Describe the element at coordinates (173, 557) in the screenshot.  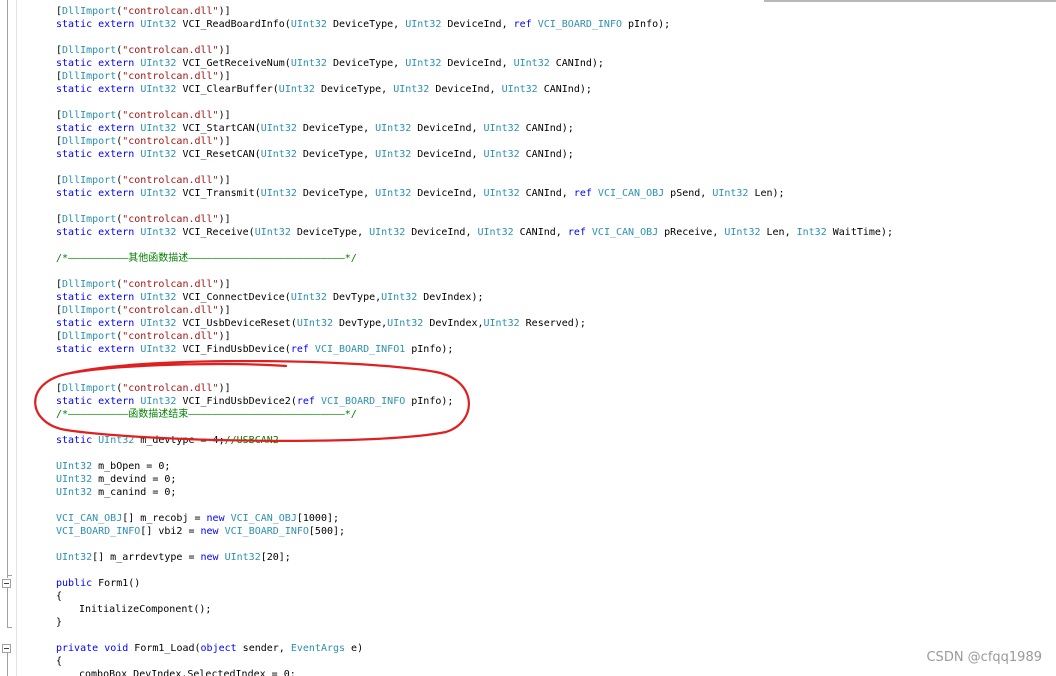
I see `code-line: UInt32[] m_arrdevtype = new UInt32[20];` at that location.